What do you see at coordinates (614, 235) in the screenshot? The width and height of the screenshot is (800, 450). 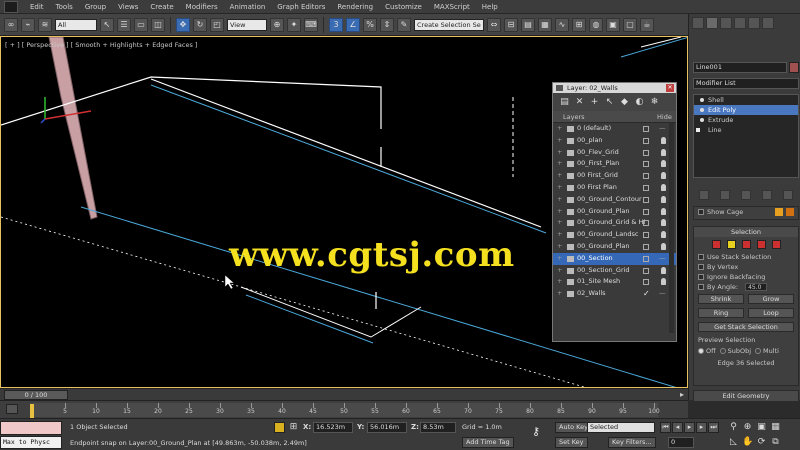 I see `layer-row: +00_Ground_Landsc` at bounding box center [614, 235].